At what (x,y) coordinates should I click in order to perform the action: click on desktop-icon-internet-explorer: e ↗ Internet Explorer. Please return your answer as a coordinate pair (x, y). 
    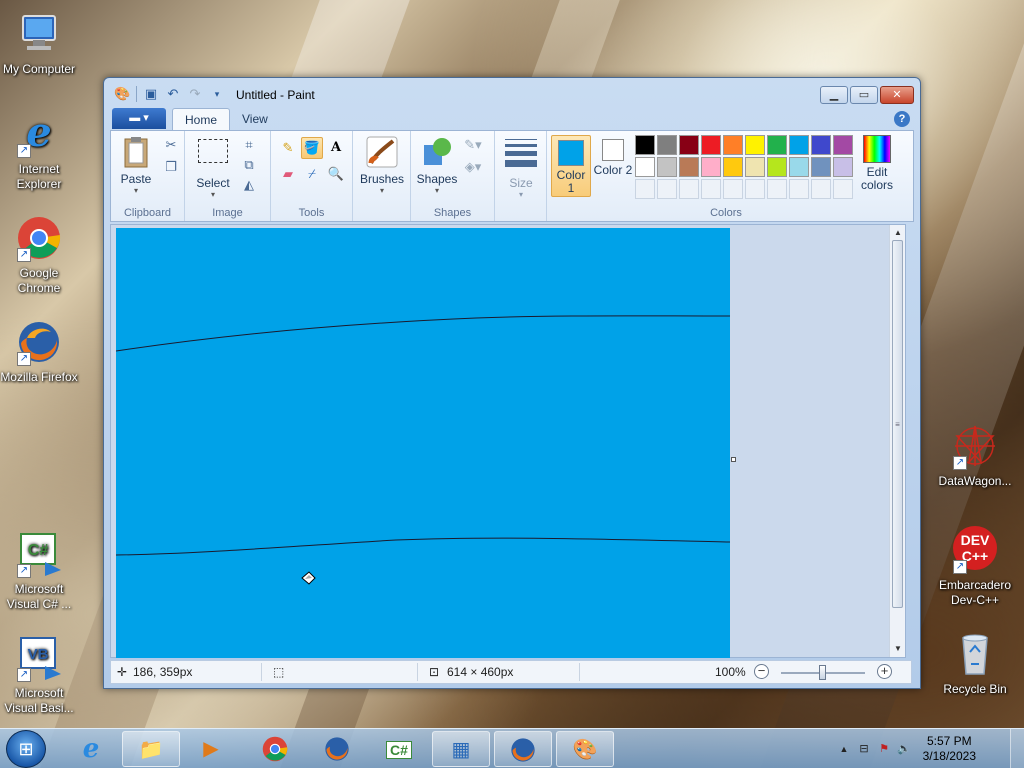
    Looking at the image, I should click on (39, 151).